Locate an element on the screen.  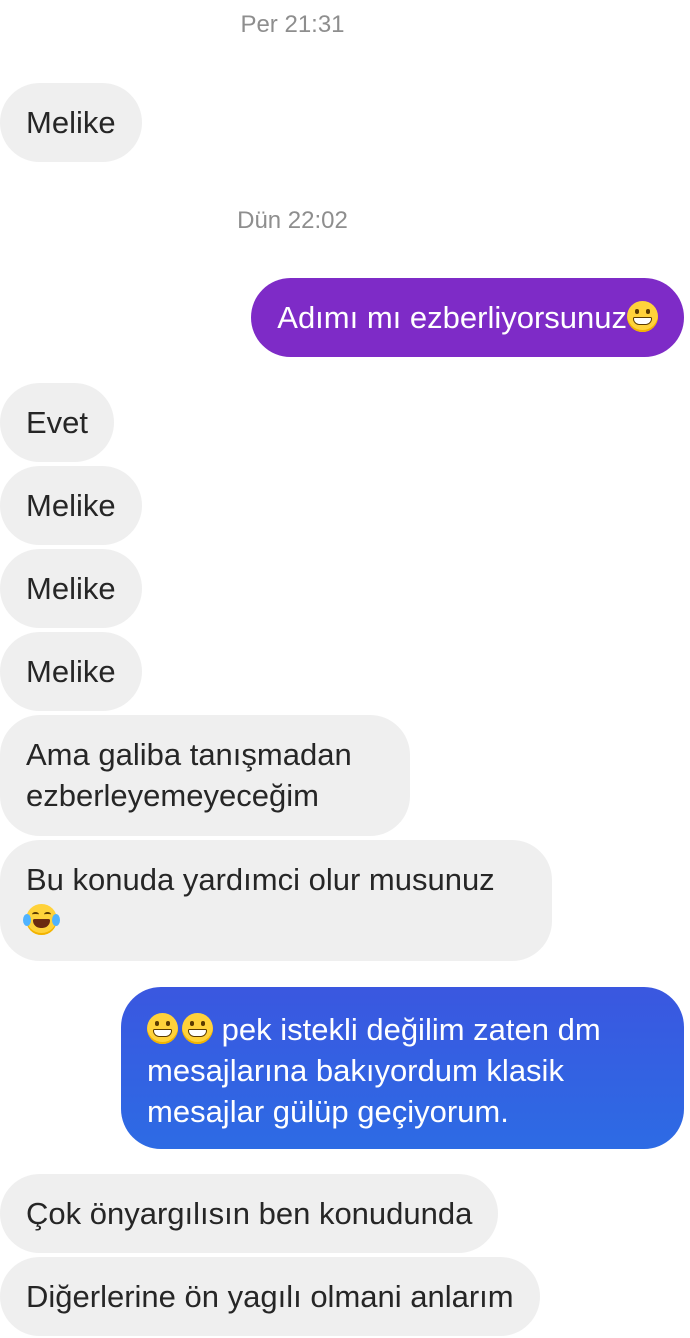
message-incoming: Diğerlerine ön yagılı olmani anlarım is located at coordinates (270, 1296).